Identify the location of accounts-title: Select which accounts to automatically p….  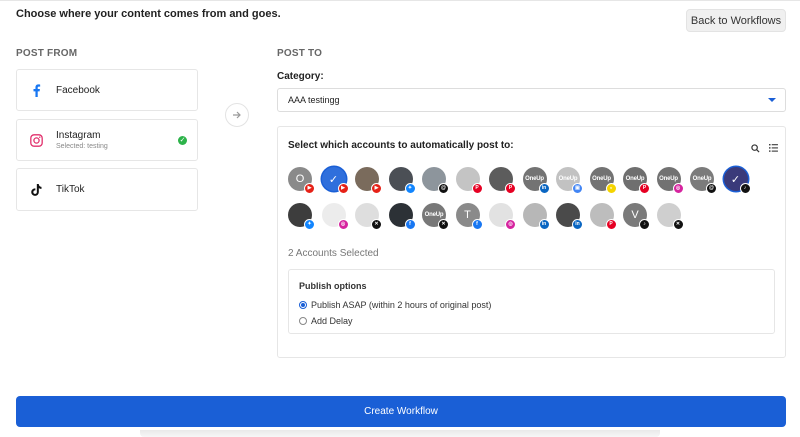
(401, 145).